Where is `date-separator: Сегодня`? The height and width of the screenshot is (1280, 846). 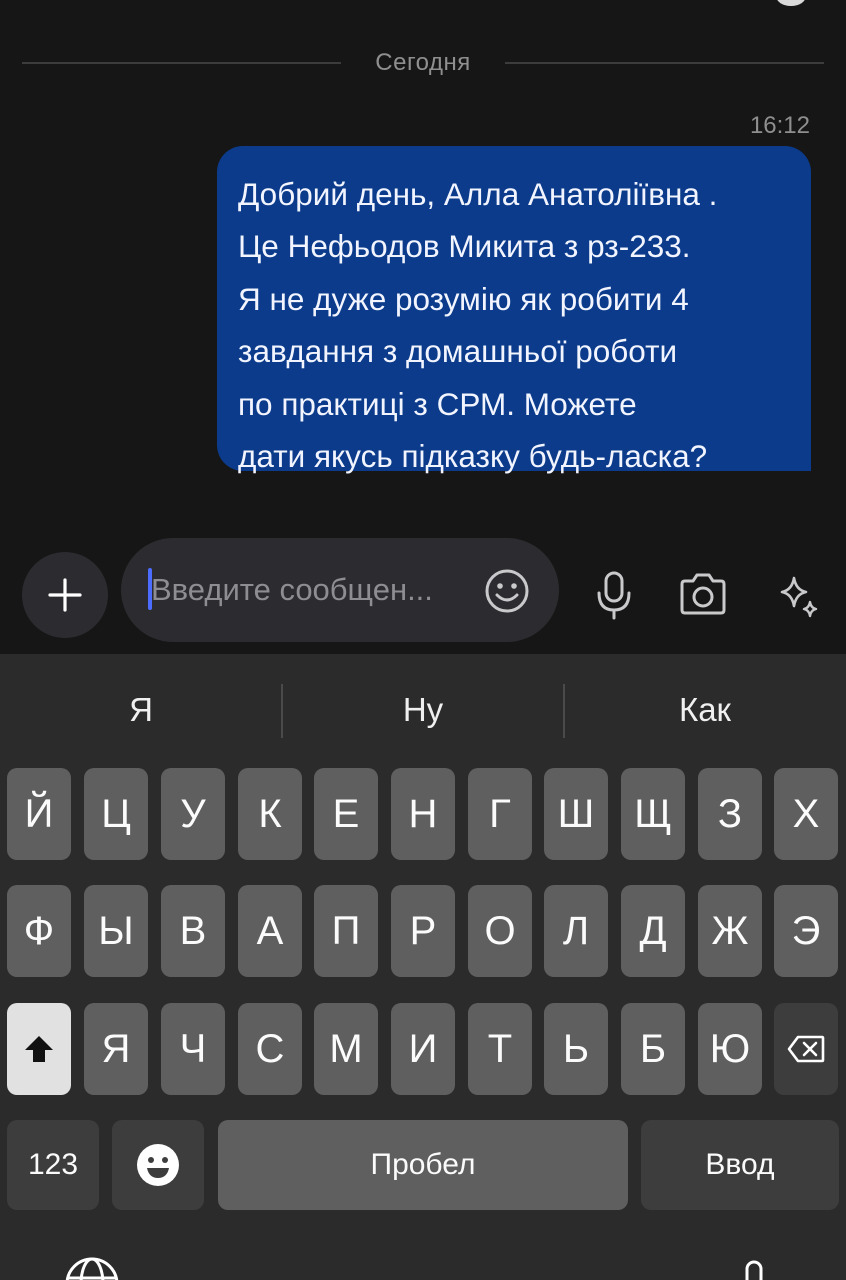
date-separator: Сегодня is located at coordinates (423, 63).